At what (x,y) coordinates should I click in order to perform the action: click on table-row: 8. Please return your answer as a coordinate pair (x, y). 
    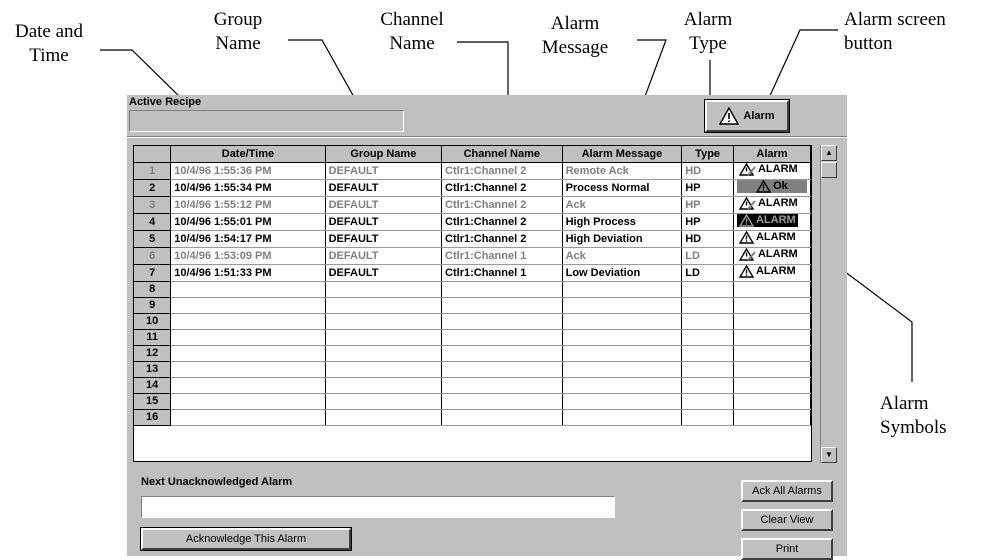
    Looking at the image, I should click on (472, 289).